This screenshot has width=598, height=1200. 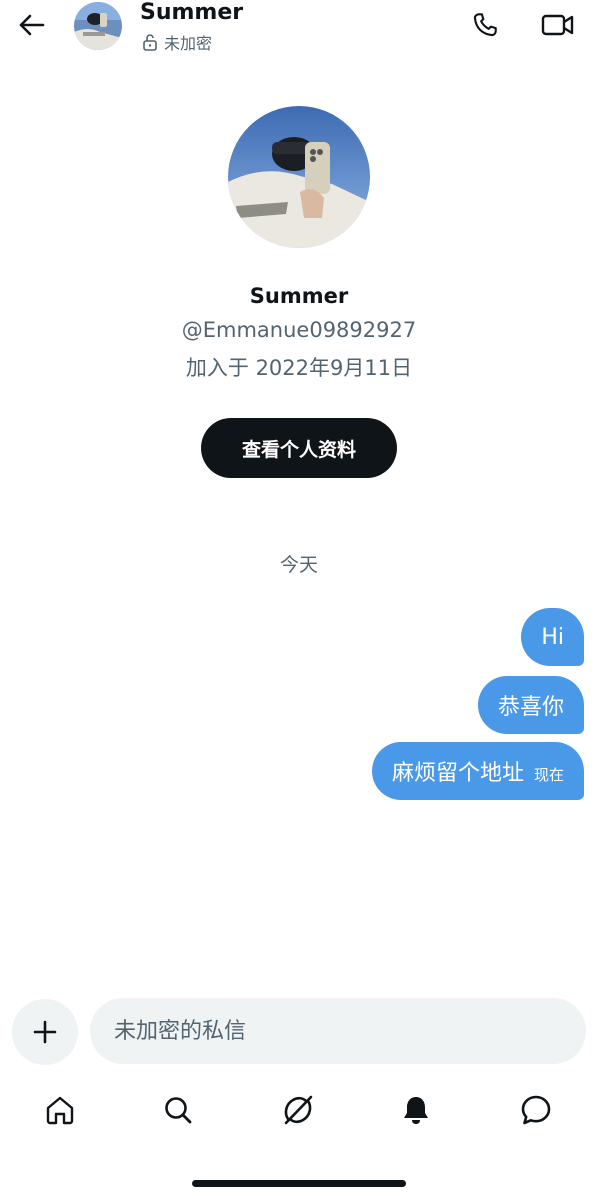 I want to click on grok-icon, so click(x=298, y=1110).